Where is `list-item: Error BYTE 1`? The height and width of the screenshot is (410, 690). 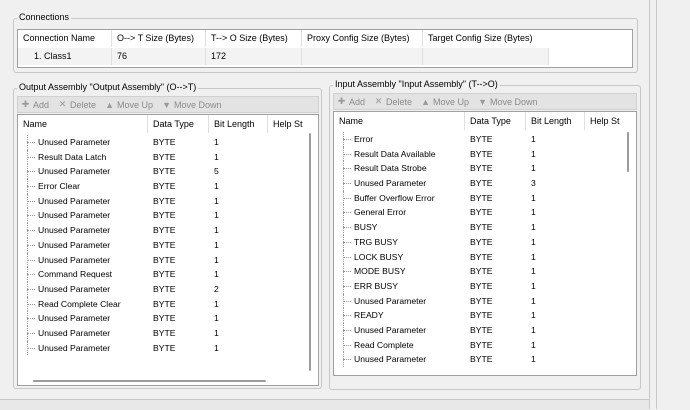
list-item: Error BYTE 1 is located at coordinates (485, 139).